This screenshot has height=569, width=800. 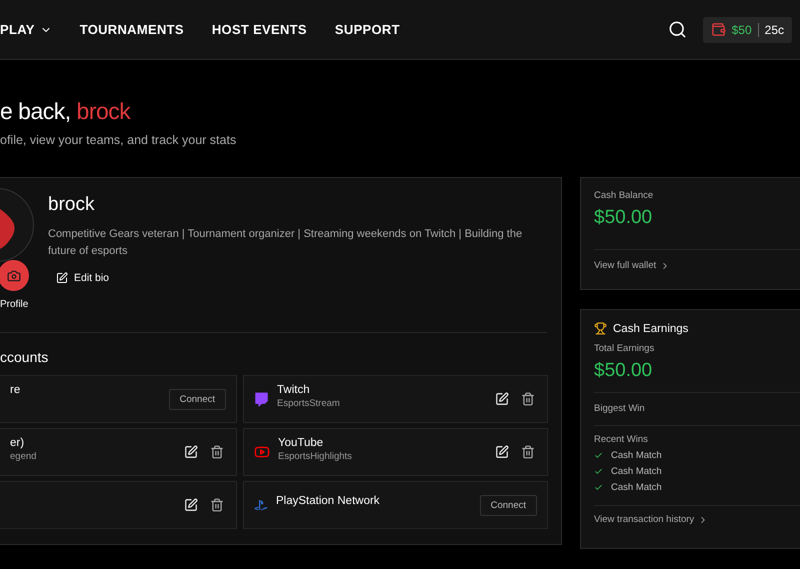 What do you see at coordinates (119, 140) in the screenshot?
I see `welcome-subtitle: ofile, view your teams, and track your stats` at bounding box center [119, 140].